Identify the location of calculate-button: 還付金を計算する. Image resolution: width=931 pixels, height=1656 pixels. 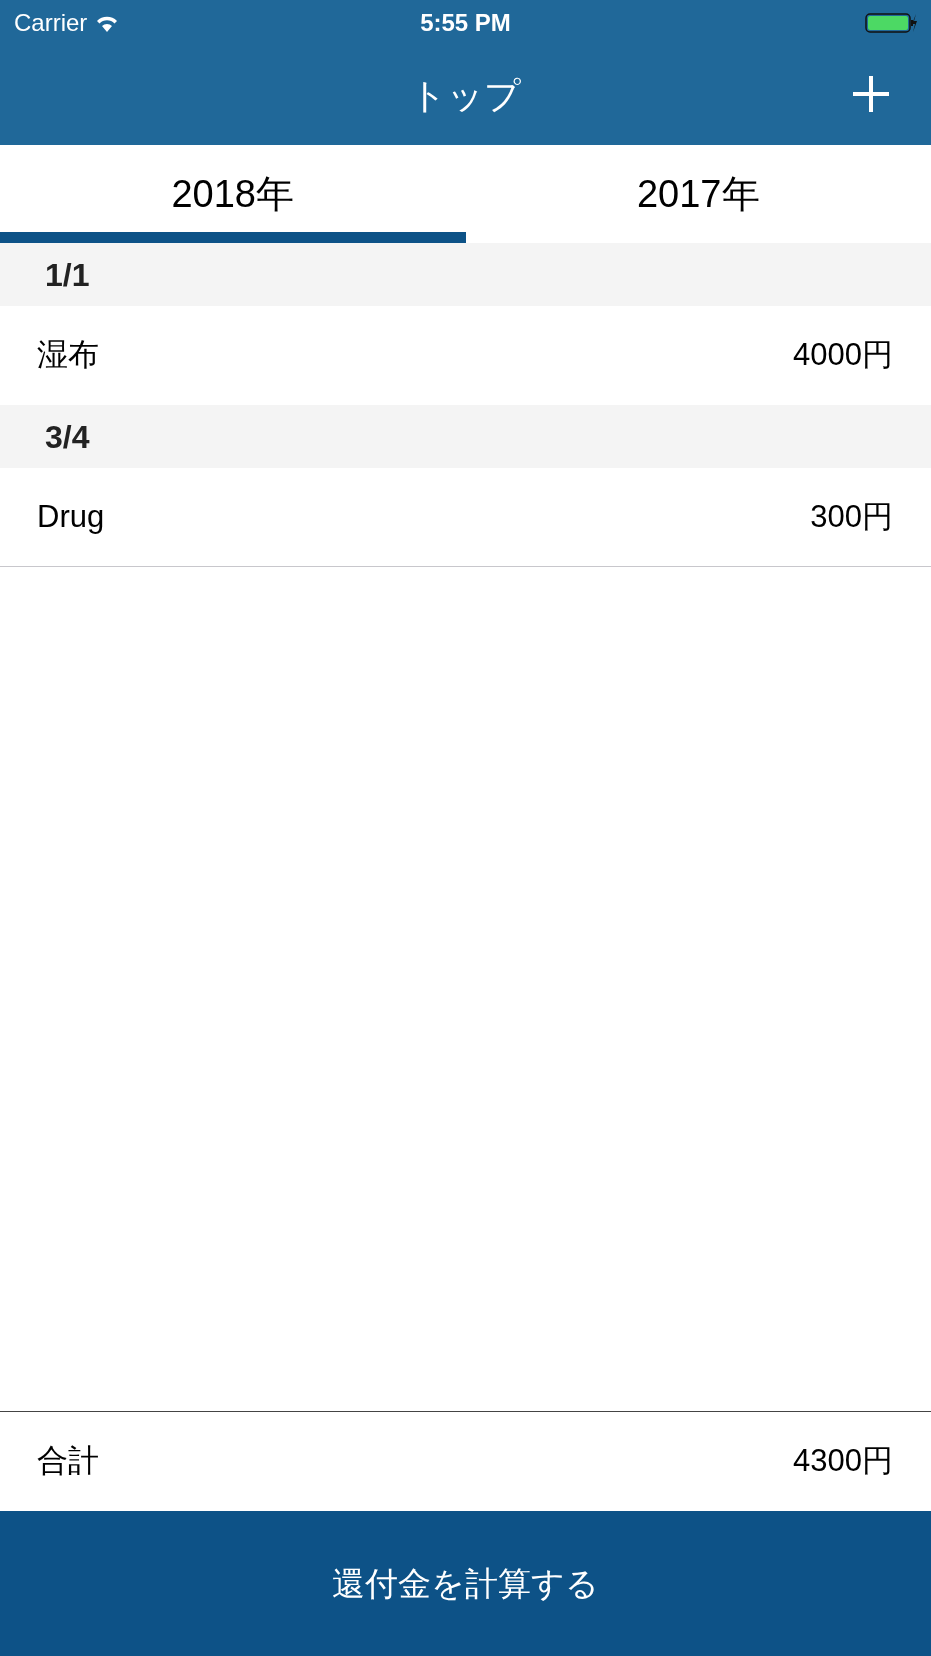
(465, 1583).